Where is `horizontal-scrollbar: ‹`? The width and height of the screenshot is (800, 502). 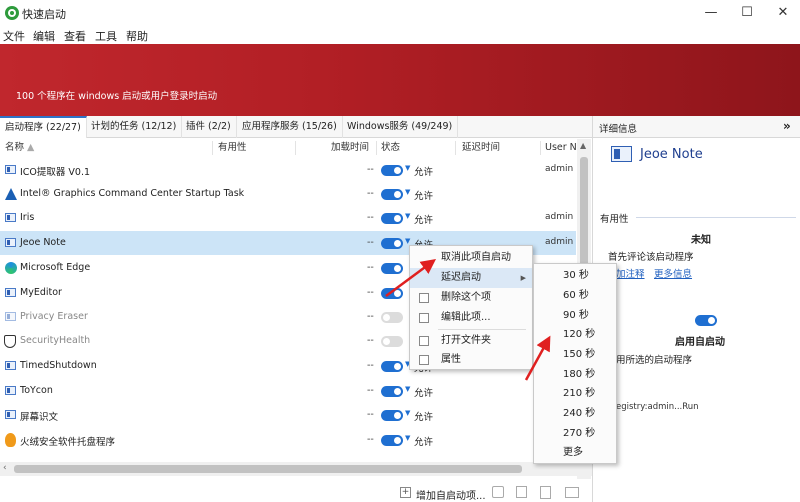 horizontal-scrollbar: ‹ is located at coordinates (296, 469).